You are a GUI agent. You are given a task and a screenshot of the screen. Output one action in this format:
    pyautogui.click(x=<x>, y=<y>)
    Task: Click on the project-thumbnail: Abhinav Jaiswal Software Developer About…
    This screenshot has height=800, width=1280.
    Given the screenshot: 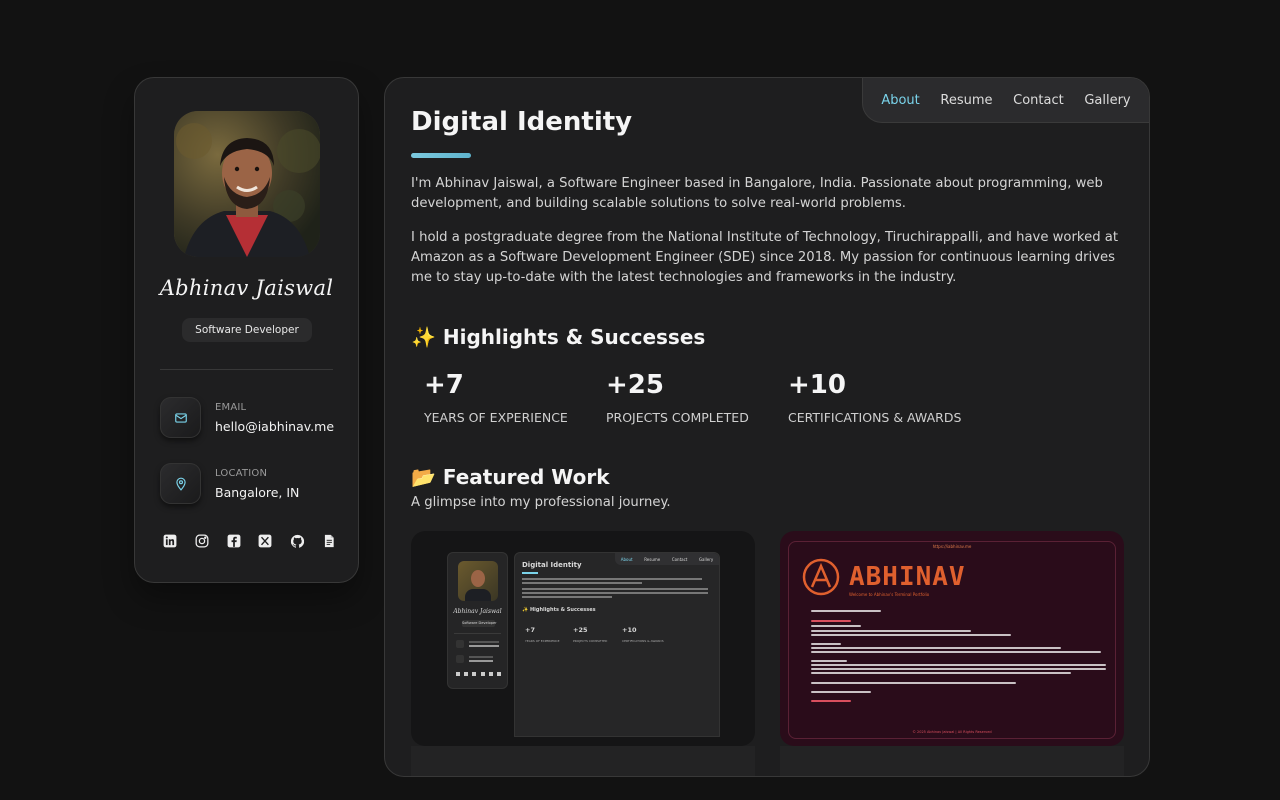 What is the action you would take?
    pyautogui.click(x=583, y=638)
    